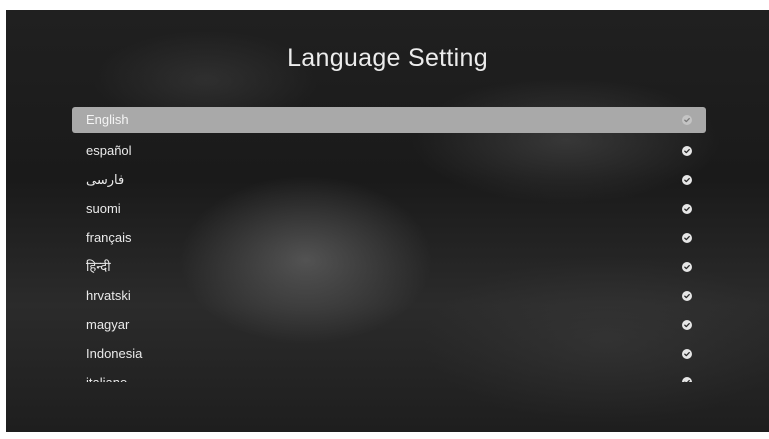 The width and height of the screenshot is (769, 439). What do you see at coordinates (108, 324) in the screenshot?
I see `language-label: magyar` at bounding box center [108, 324].